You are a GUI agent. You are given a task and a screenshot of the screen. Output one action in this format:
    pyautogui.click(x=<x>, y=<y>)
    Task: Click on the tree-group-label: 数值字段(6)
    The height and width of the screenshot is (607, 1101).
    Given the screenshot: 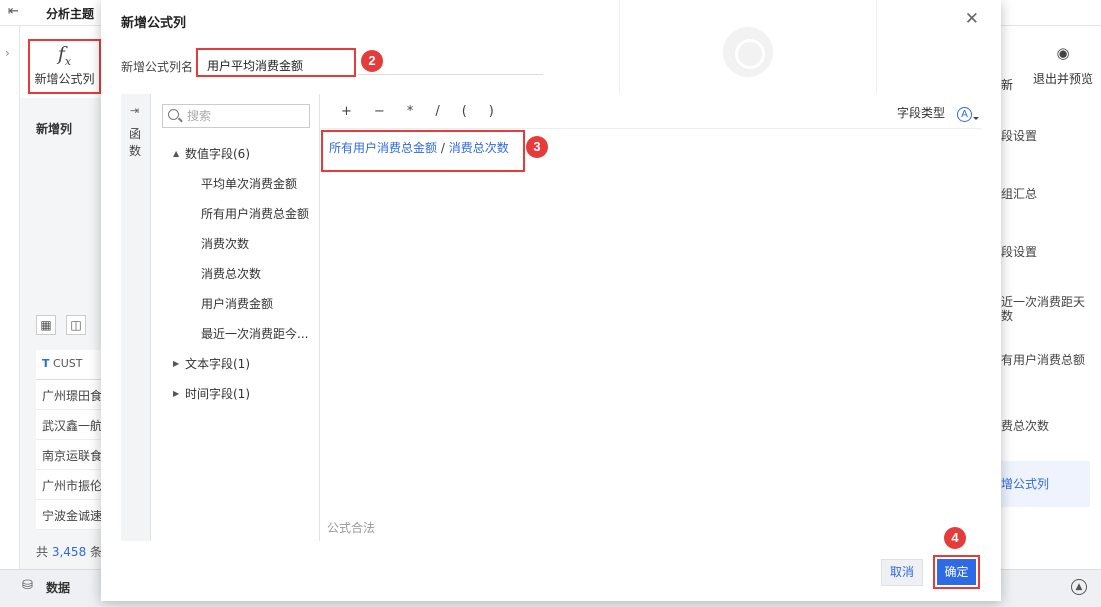 What is the action you would take?
    pyautogui.click(x=217, y=154)
    